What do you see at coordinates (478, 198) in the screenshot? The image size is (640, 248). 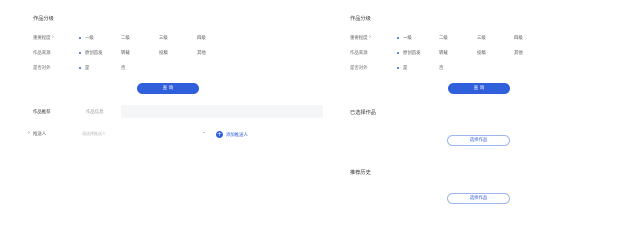 I see `select-works-button-2: 选择作品` at bounding box center [478, 198].